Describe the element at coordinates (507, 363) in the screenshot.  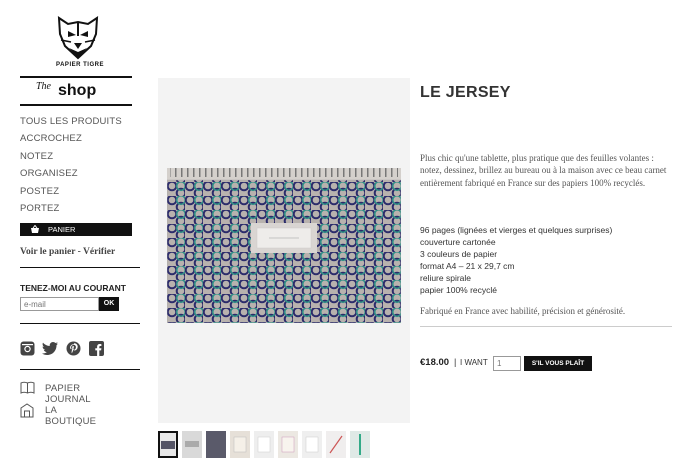
I see `quantity-input` at that location.